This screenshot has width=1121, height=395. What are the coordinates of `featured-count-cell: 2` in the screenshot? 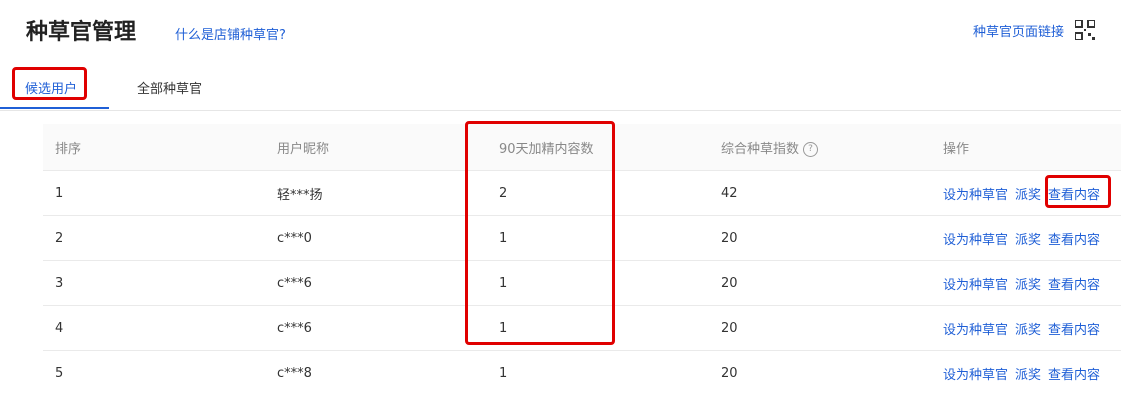 It's located at (598, 193).